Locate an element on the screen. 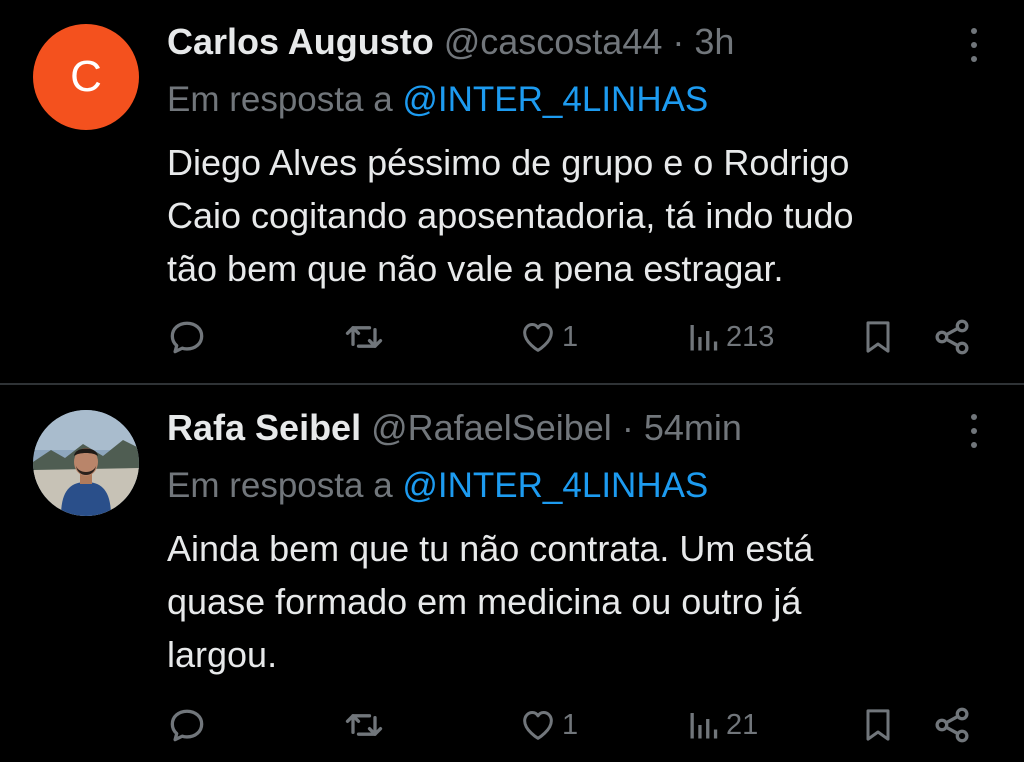  tweet-text-line: Diego Alves péssimo de grupo e o Rodrigo is located at coordinates (508, 162).